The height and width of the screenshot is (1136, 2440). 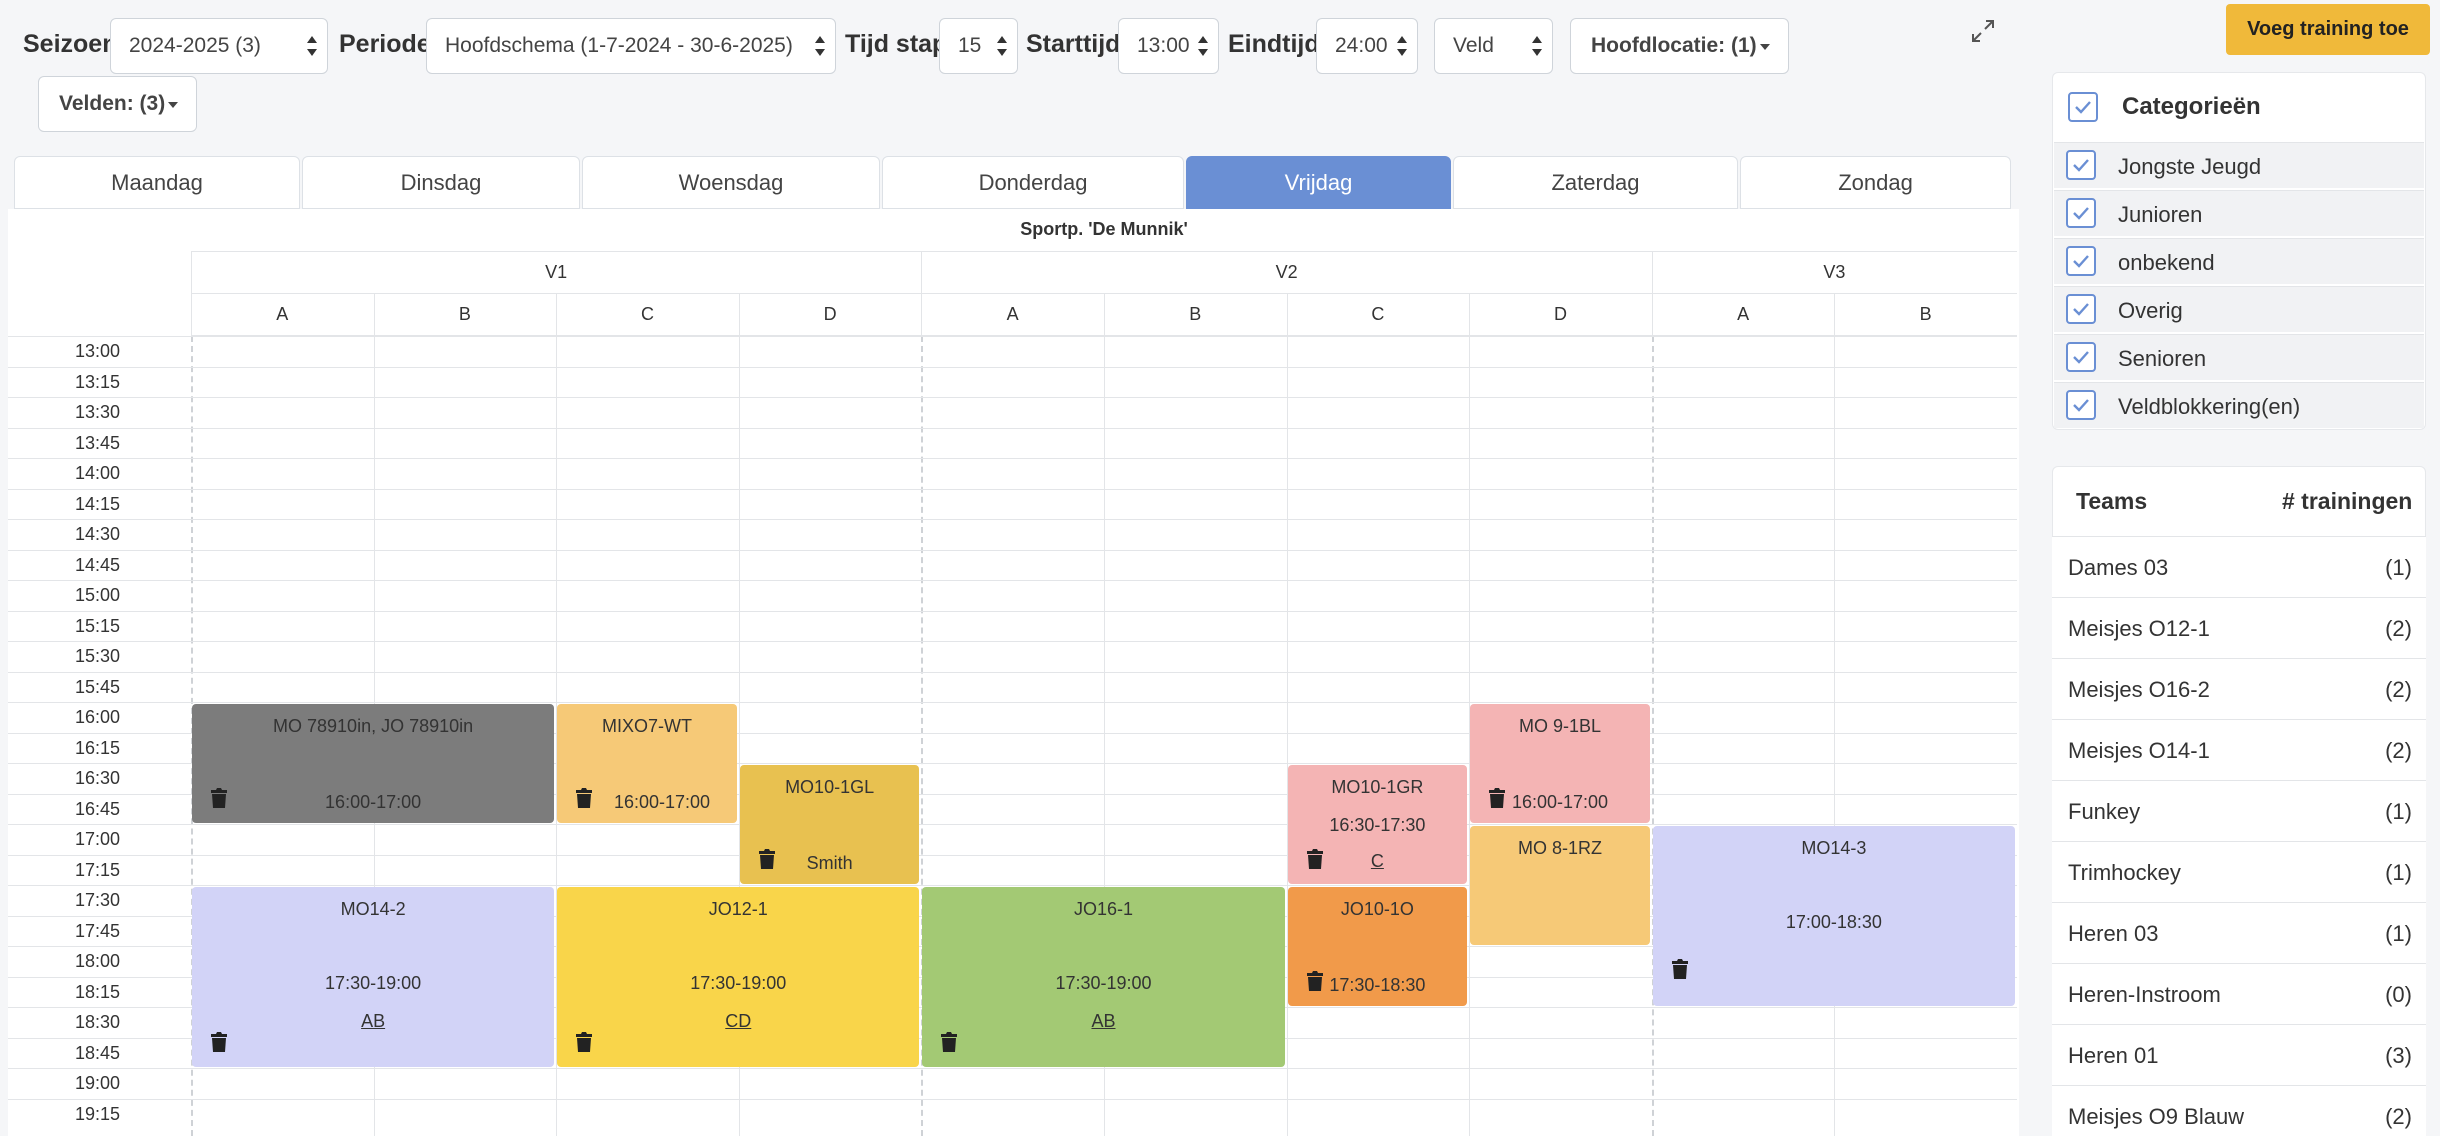 I want to click on category-item: Jongste Jeugd, so click(x=2239, y=165).